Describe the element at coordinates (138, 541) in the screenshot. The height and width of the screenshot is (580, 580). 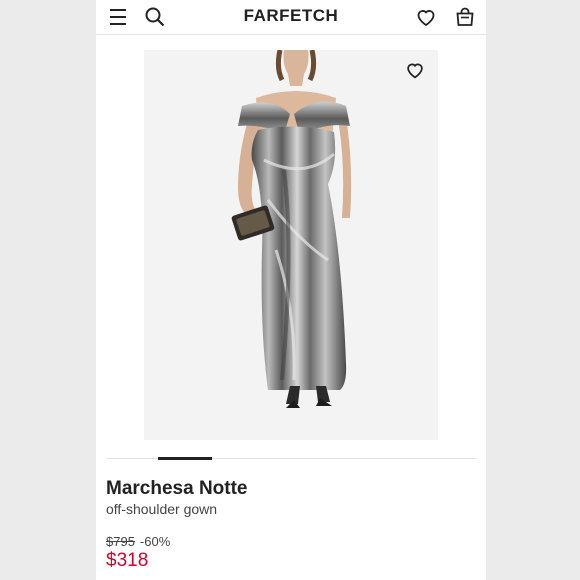
I see `price-row: $795 -60%` at that location.